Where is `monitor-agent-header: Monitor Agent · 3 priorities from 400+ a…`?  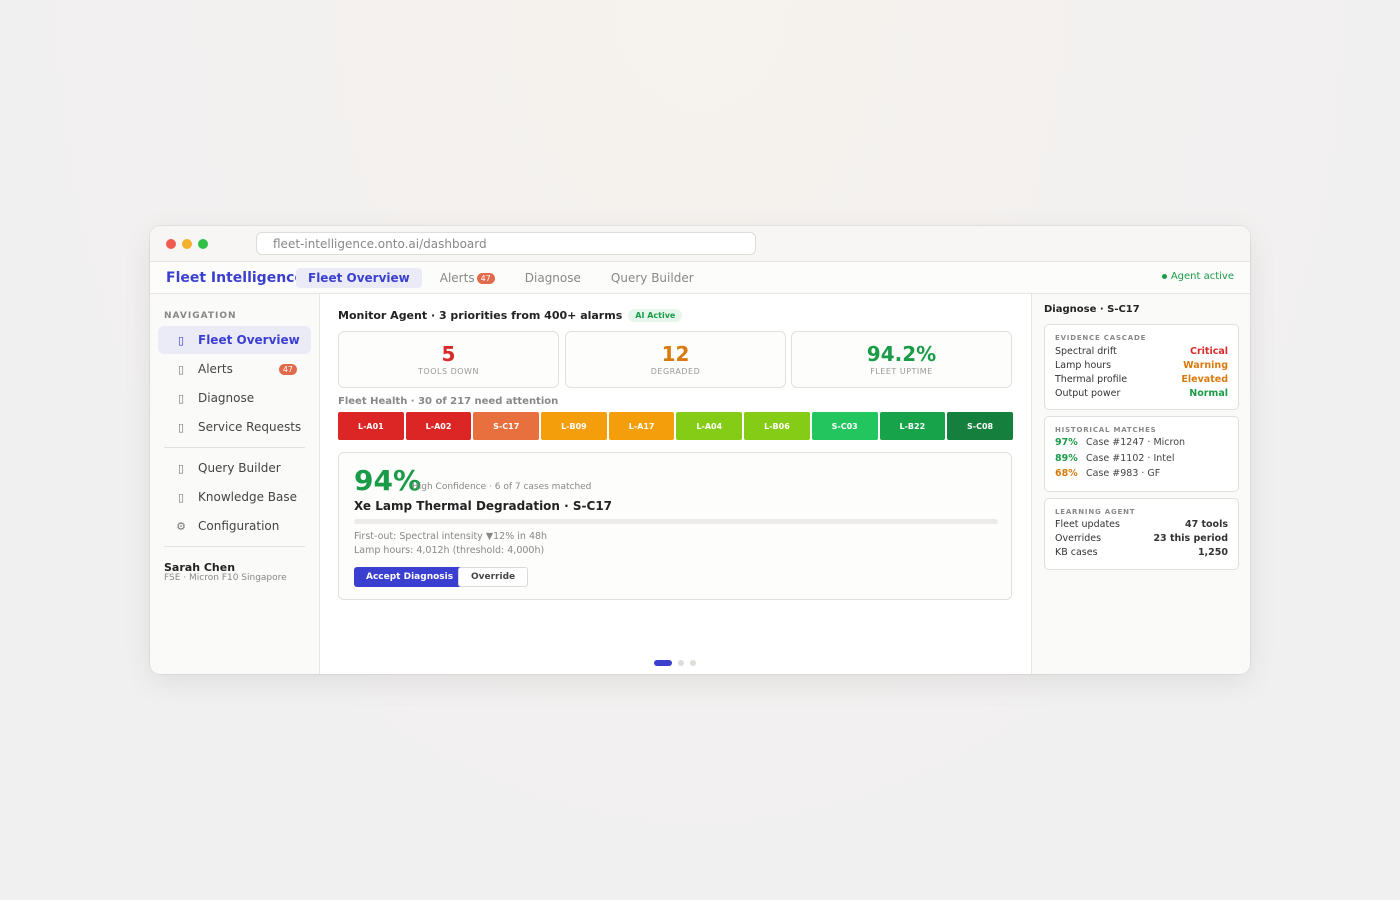 monitor-agent-header: Monitor Agent · 3 priorities from 400+ a… is located at coordinates (510, 315).